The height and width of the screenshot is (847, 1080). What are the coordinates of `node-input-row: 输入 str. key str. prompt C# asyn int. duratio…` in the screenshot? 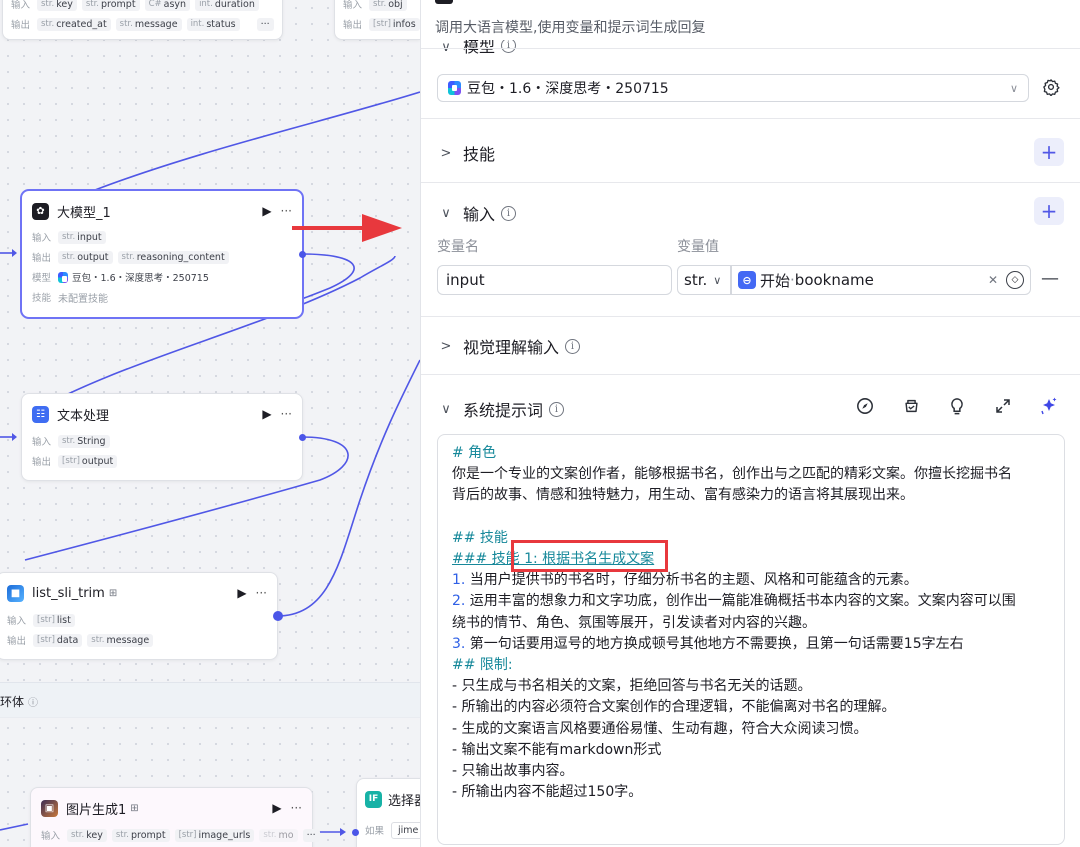 It's located at (146, 7).